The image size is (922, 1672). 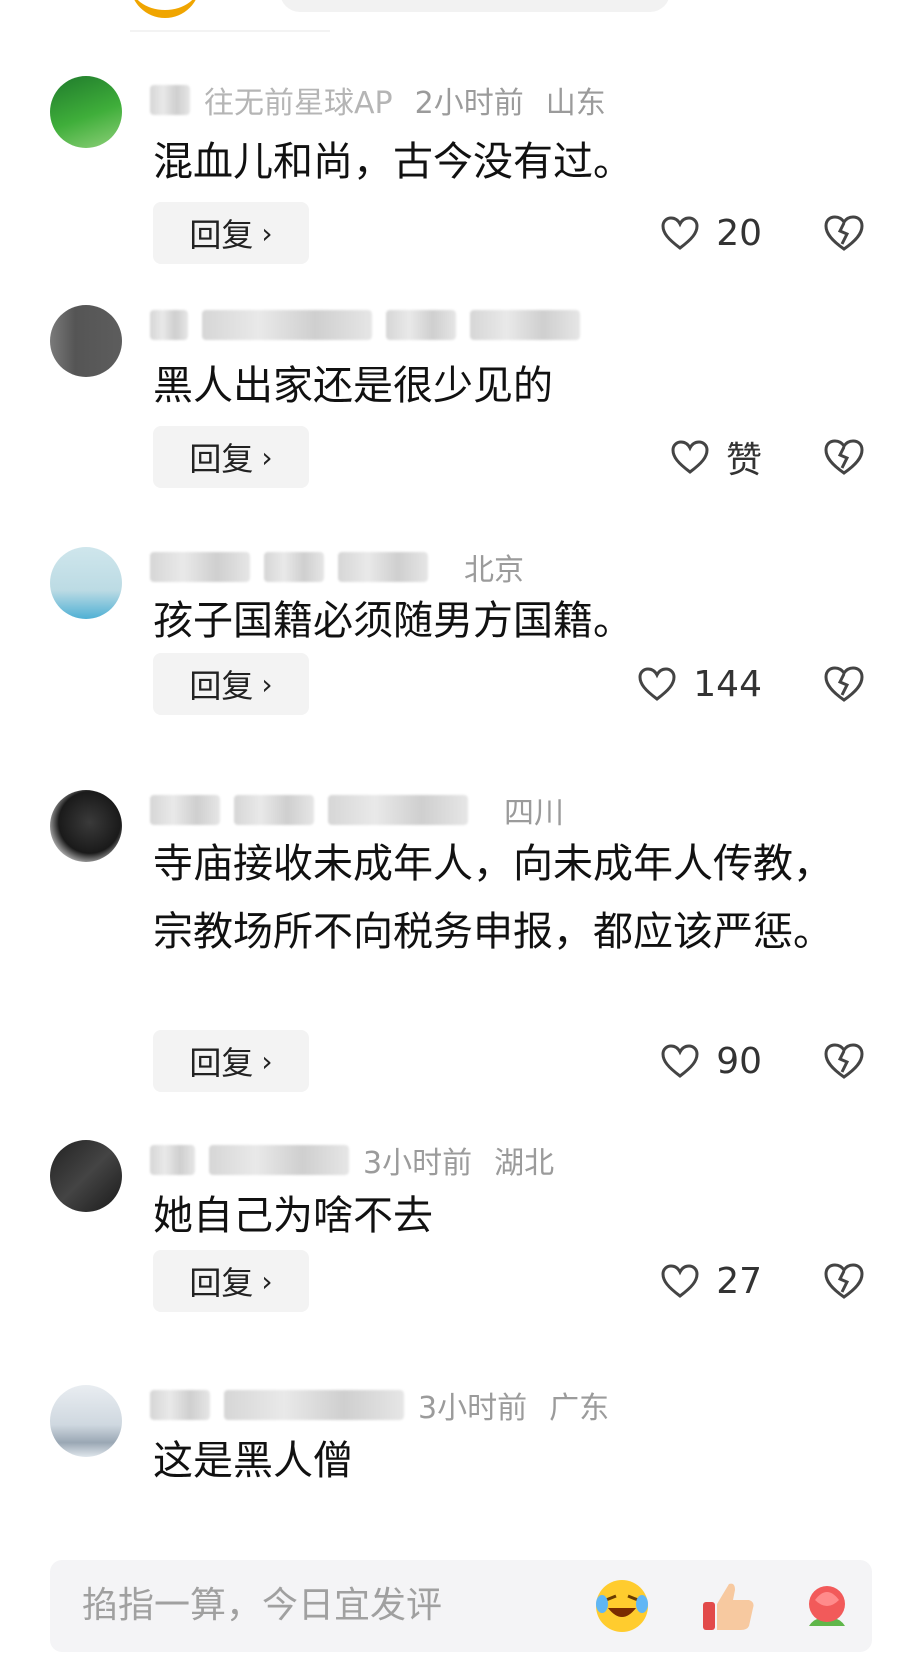 I want to click on comment-meta: 3小时前 广东, so click(x=390, y=1405).